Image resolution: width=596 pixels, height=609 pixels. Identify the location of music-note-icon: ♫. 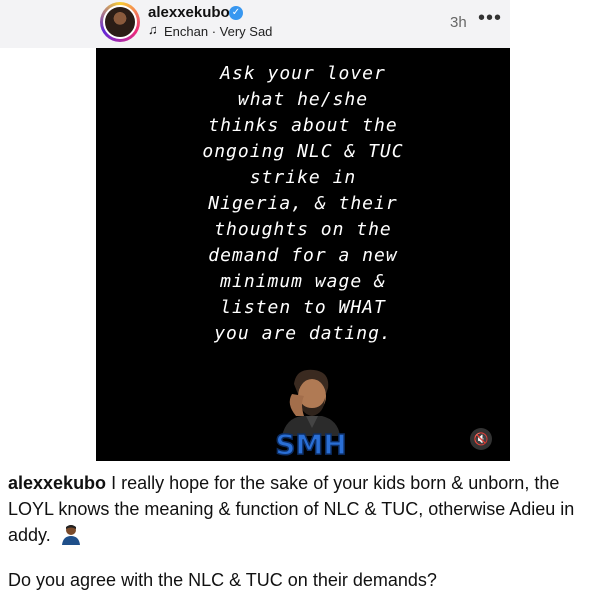
(153, 29).